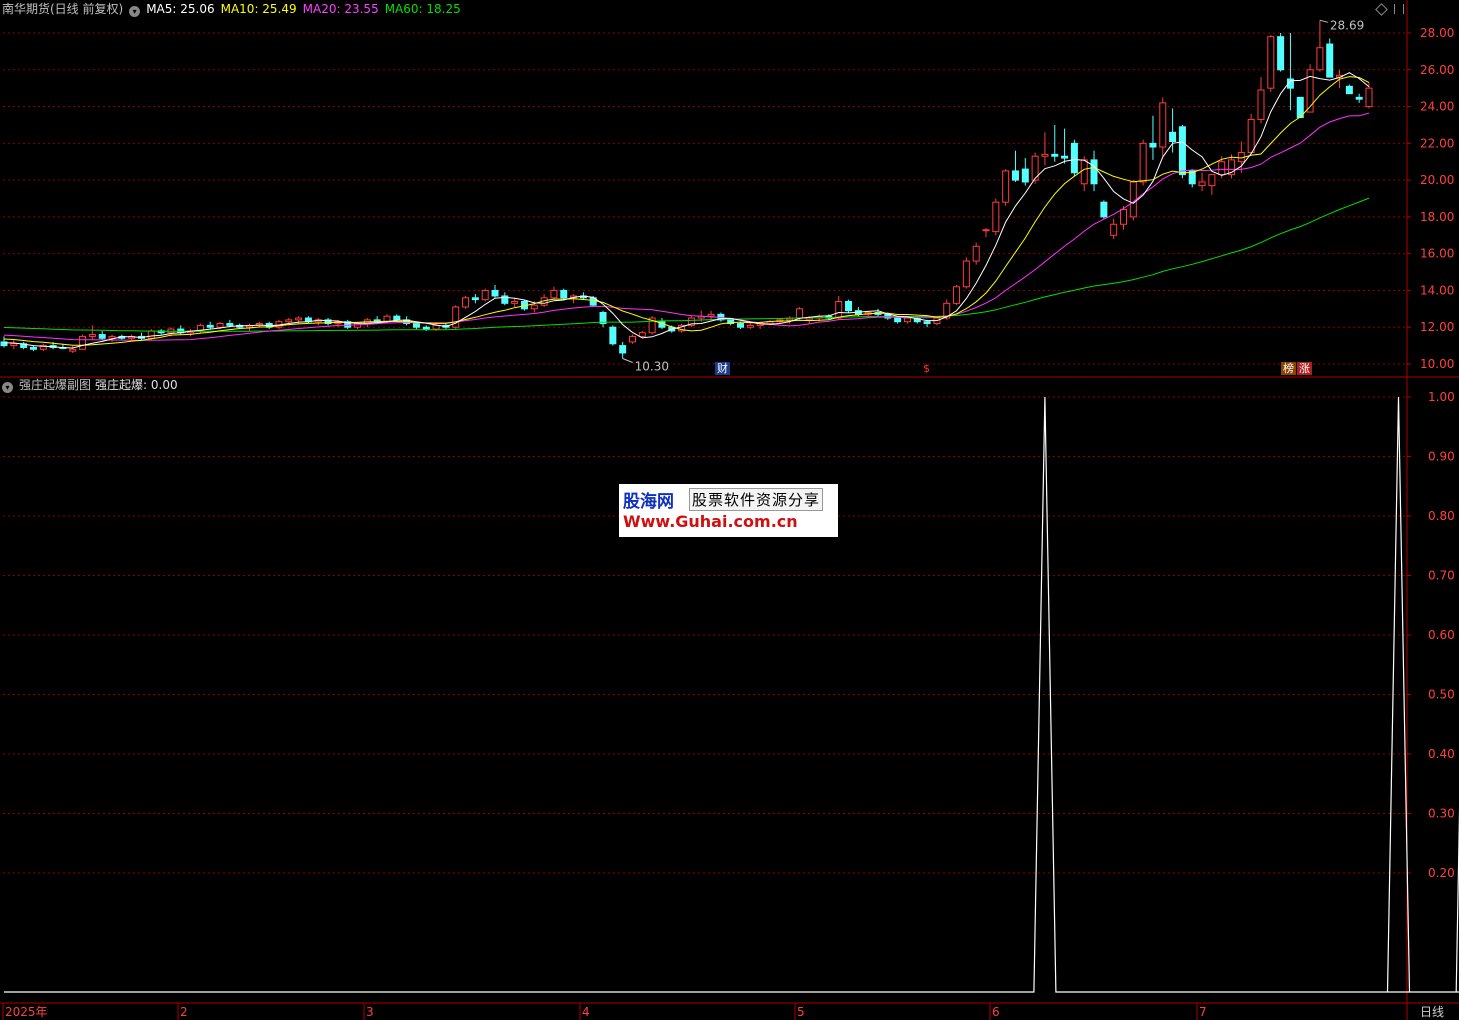  I want to click on low-pointer, so click(627, 360).